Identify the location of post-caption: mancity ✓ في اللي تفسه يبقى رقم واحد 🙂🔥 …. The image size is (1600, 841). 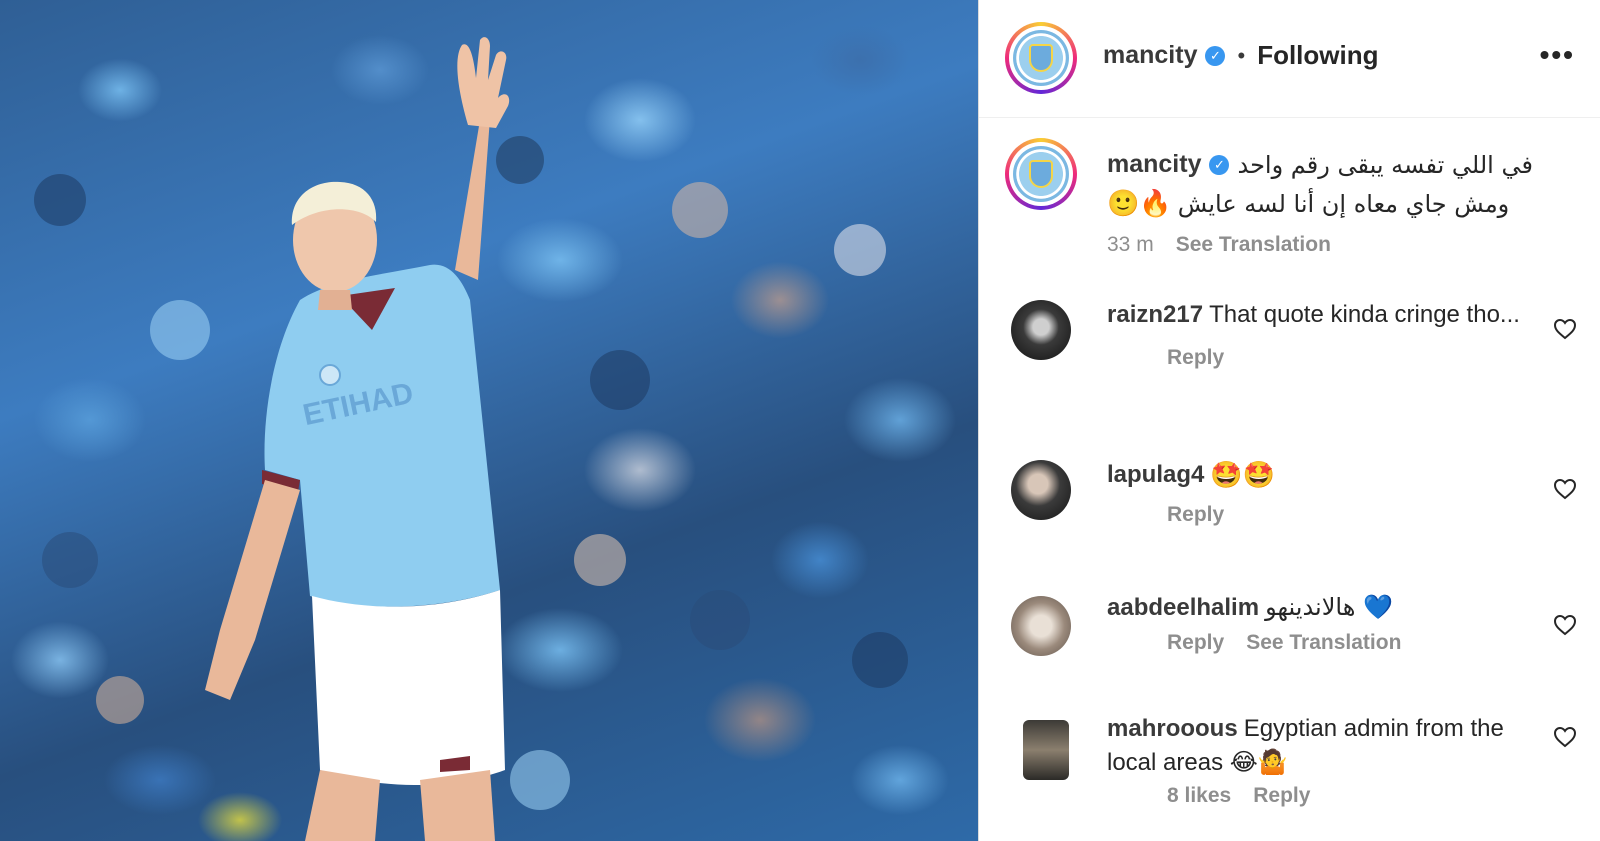
(1289, 203).